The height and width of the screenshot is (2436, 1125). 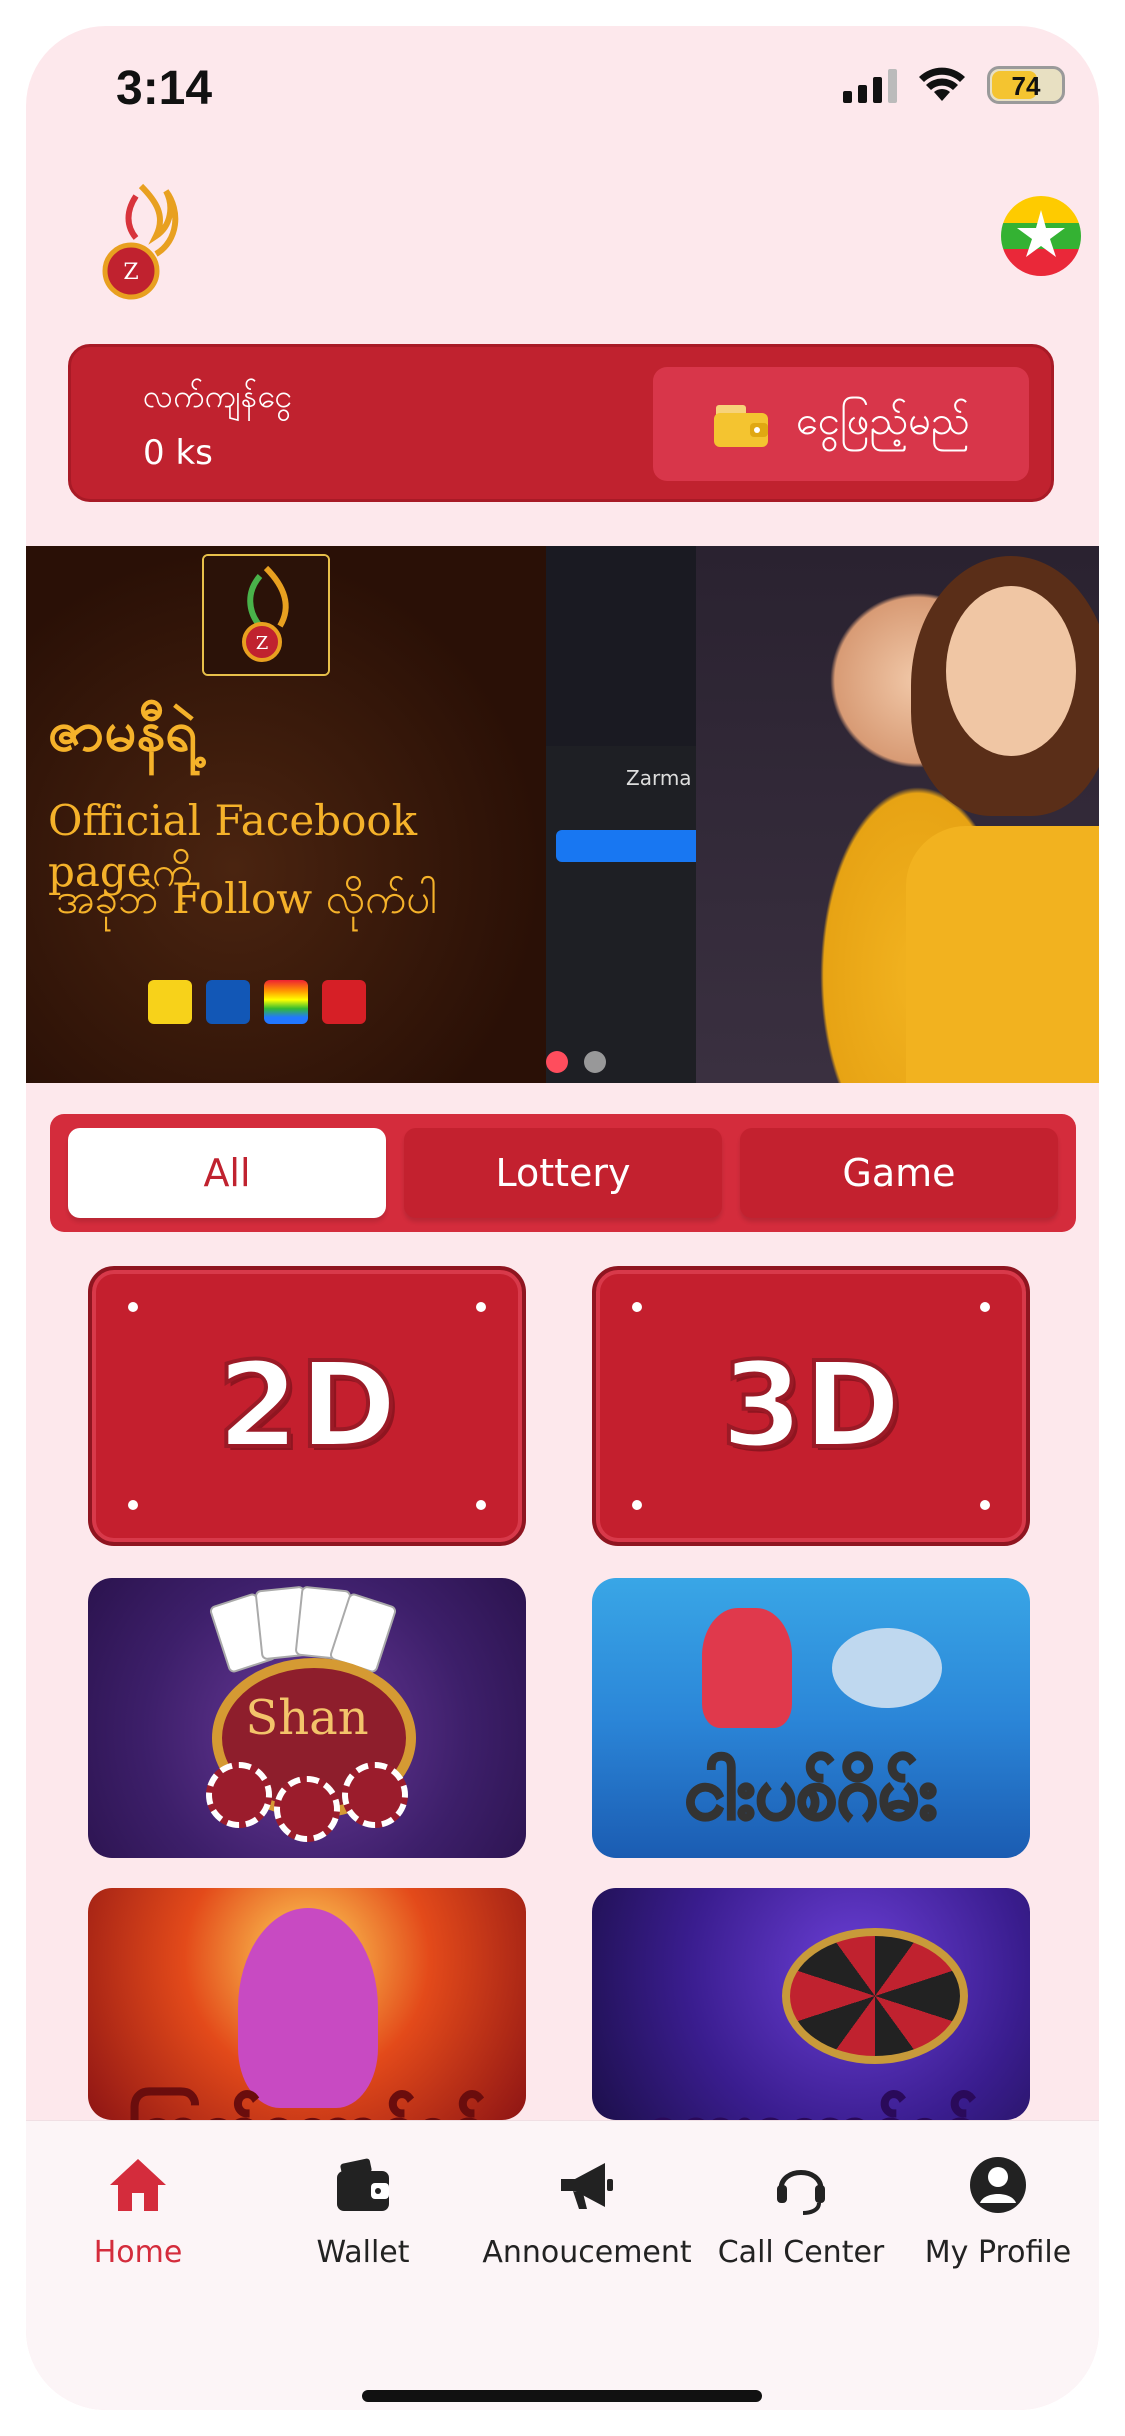 What do you see at coordinates (307, 2104) in the screenshot?
I see `lady-game-label: ကြက်ကောင်ရင်` at bounding box center [307, 2104].